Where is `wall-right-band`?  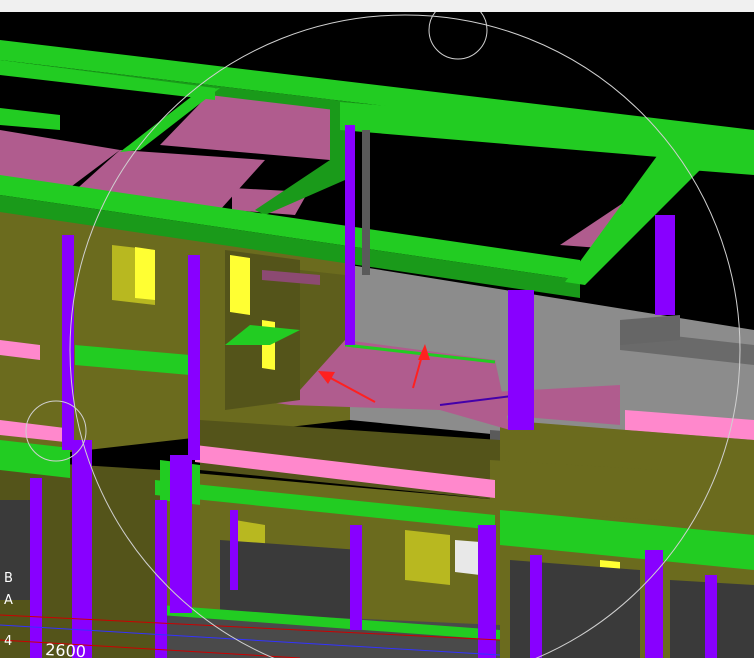
wall-right-band is located at coordinates (575, 490).